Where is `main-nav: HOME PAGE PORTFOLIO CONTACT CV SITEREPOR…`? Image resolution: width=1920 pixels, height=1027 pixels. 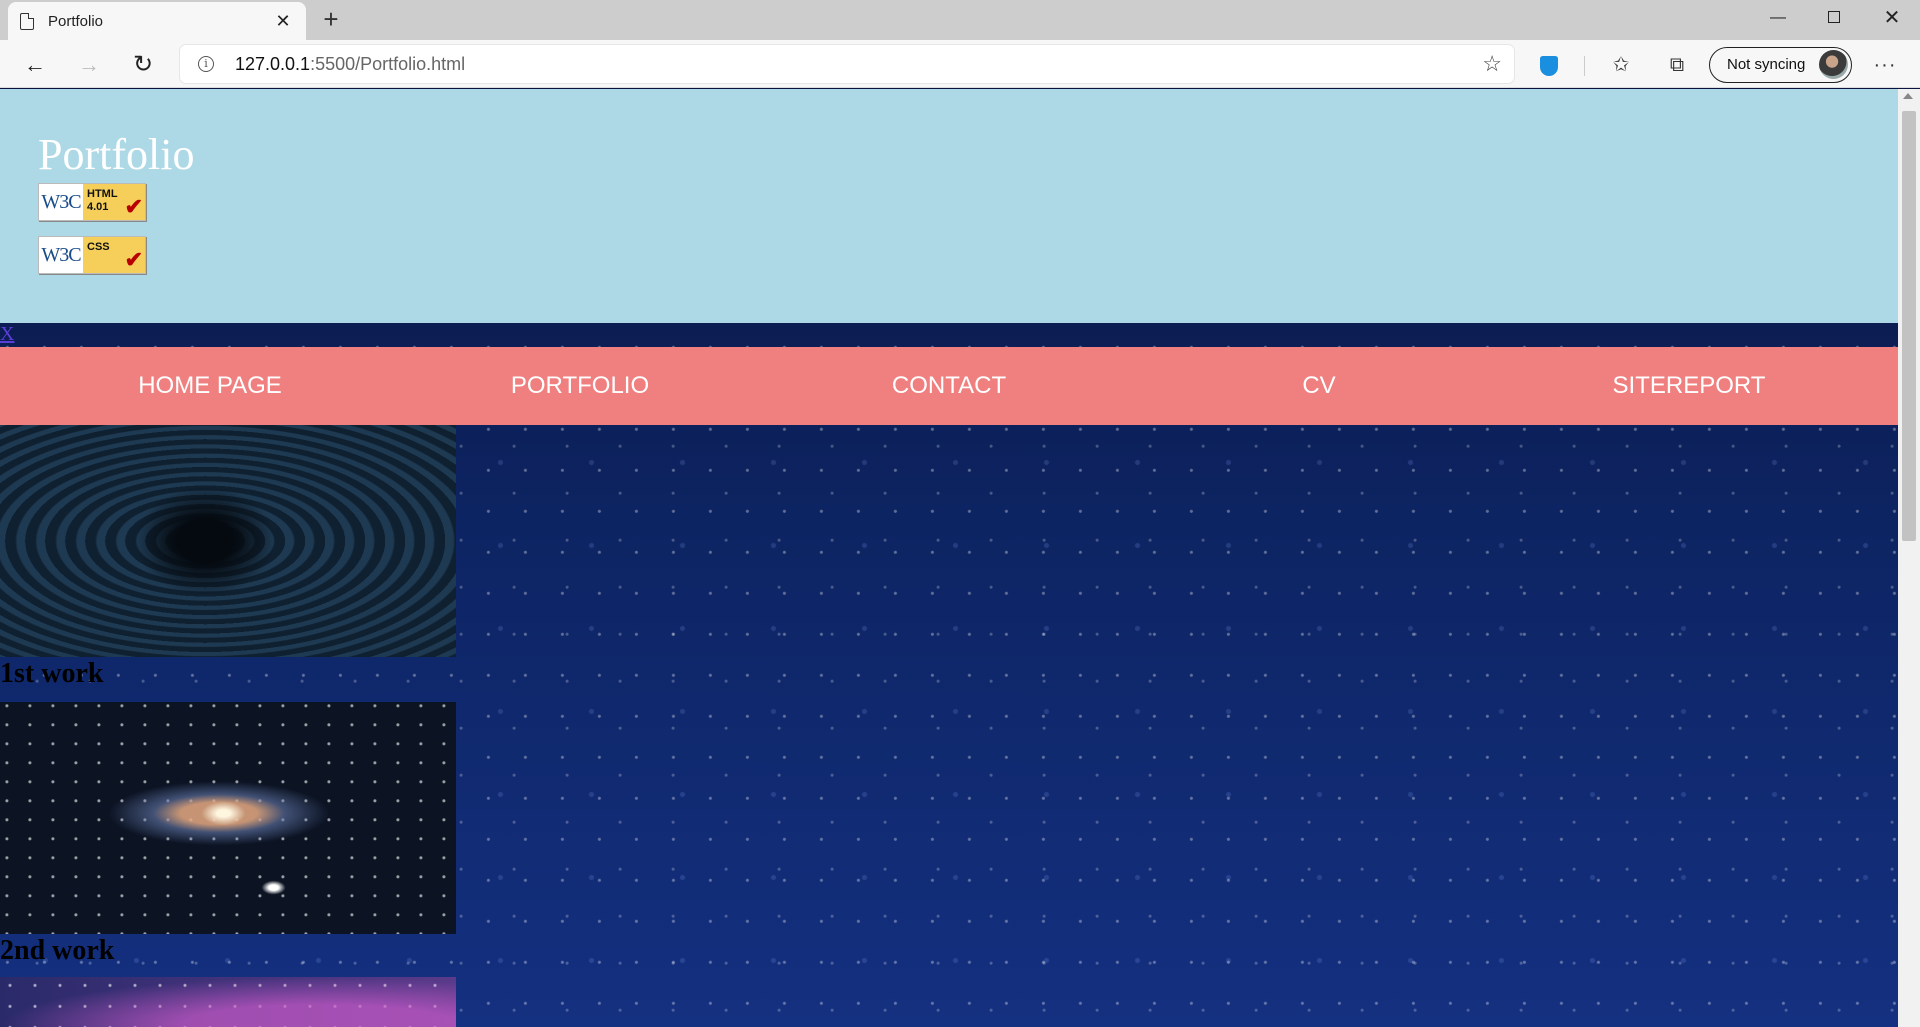 main-nav: HOME PAGE PORTFOLIO CONTACT CV SITEREPOR… is located at coordinates (949, 386).